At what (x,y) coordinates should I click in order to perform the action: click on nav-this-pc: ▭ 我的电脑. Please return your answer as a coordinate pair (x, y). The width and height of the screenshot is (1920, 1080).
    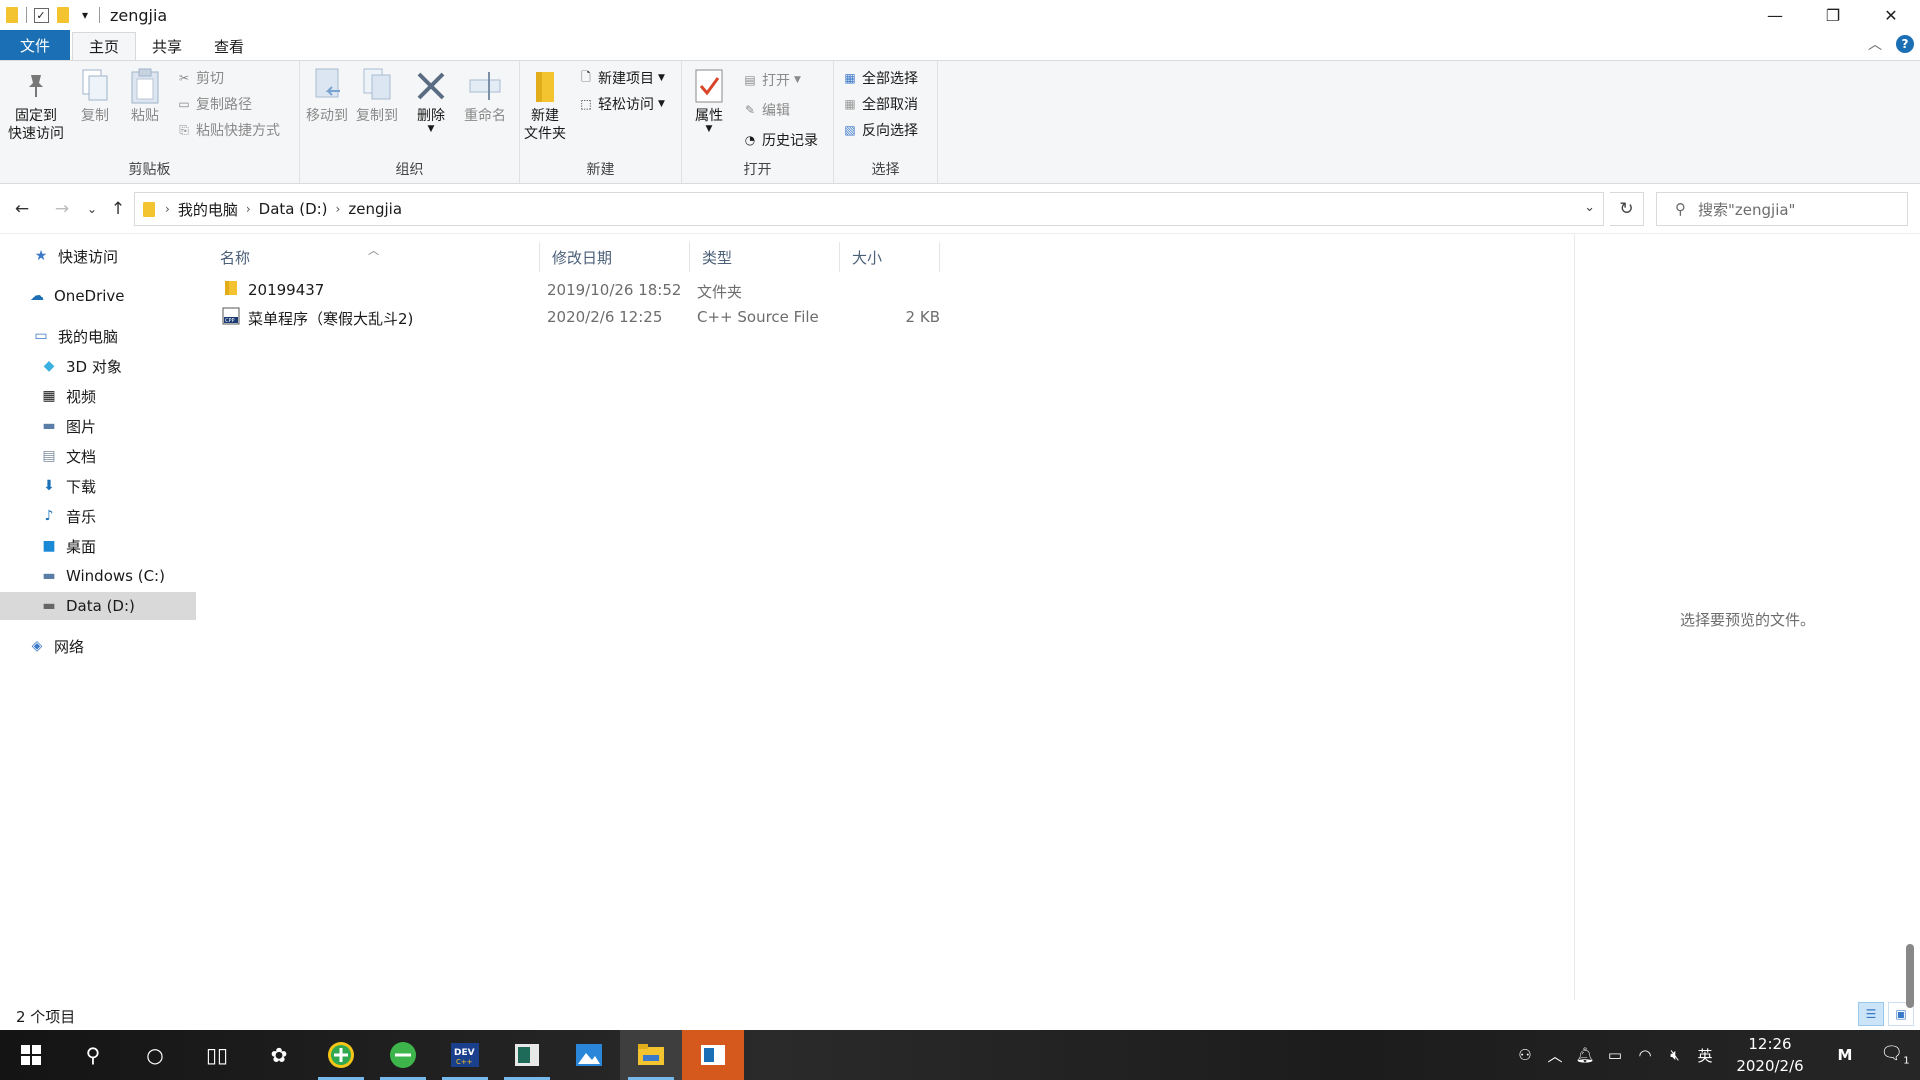
    Looking at the image, I should click on (98, 336).